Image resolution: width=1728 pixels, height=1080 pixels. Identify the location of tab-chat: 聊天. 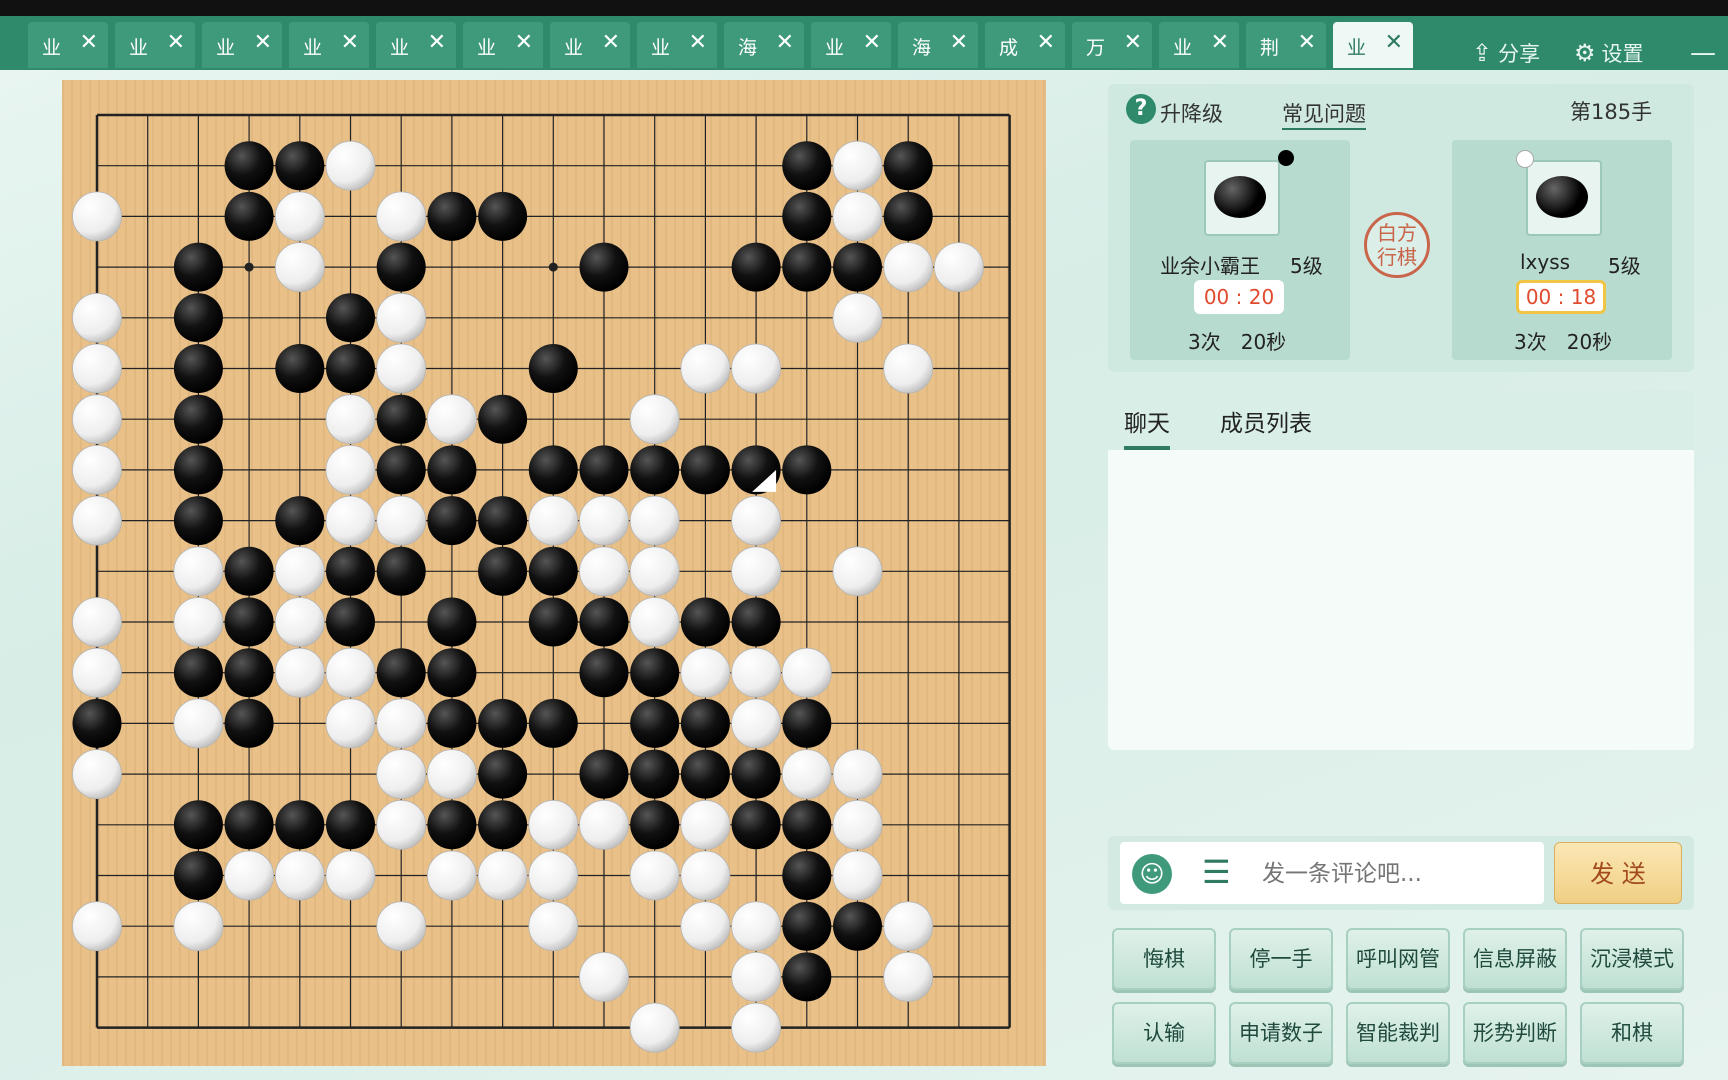
(1147, 427).